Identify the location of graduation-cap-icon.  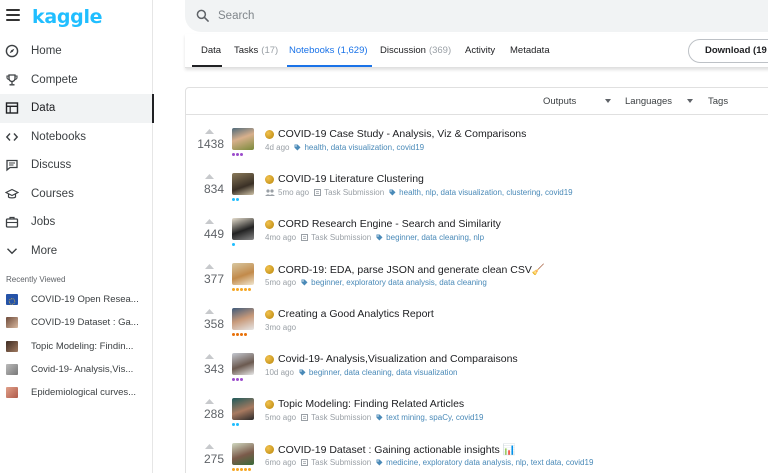
(12, 194).